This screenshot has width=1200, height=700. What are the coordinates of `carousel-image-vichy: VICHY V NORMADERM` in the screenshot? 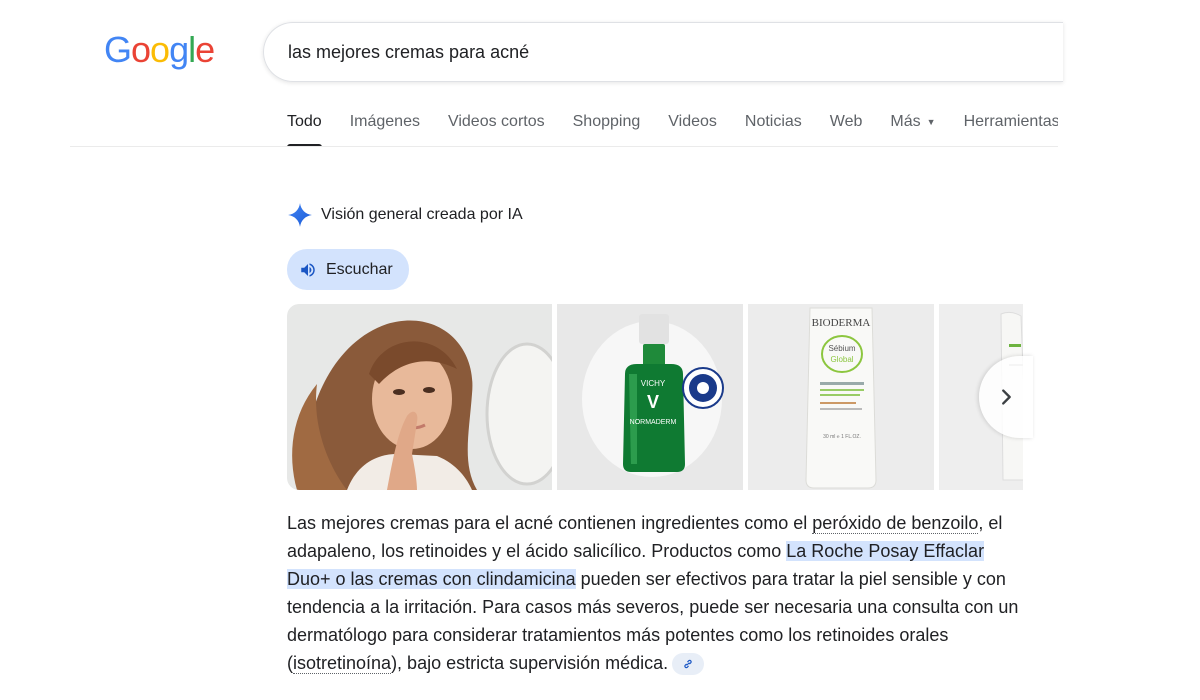 It's located at (650, 397).